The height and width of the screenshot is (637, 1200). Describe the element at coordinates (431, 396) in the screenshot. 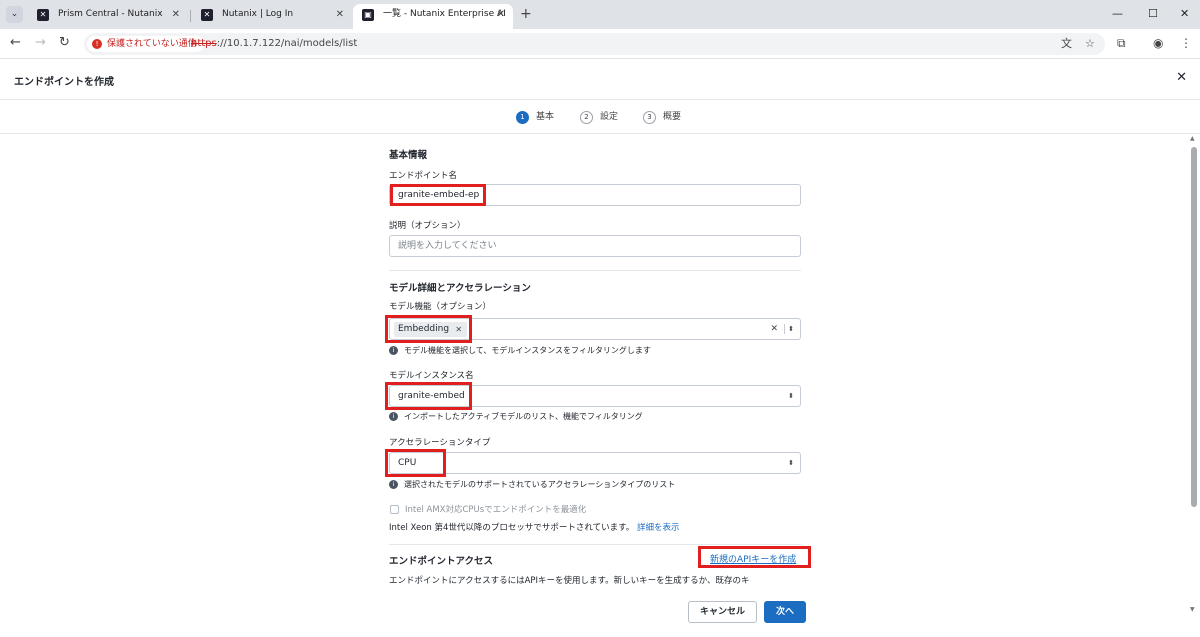

I see `instance-value: granite-embed` at that location.